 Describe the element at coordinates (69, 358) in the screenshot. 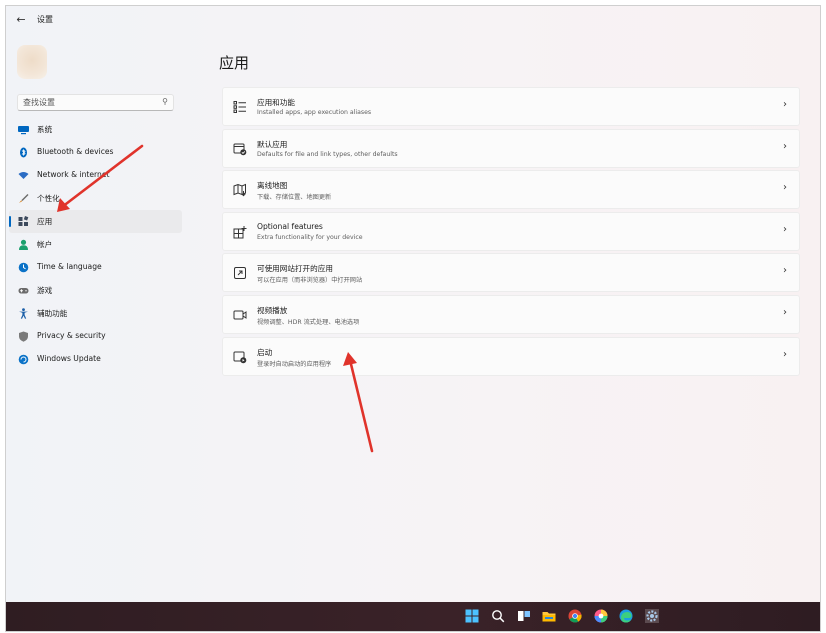

I see `sidebar-item-label: Windows Update` at that location.